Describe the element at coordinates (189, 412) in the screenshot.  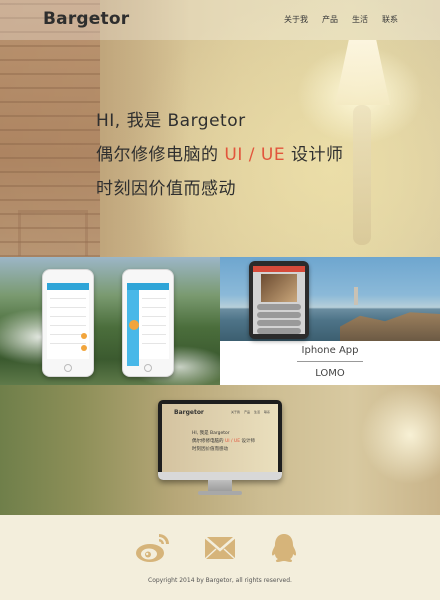
I see `imac-screen-logo: Bargetor` at that location.